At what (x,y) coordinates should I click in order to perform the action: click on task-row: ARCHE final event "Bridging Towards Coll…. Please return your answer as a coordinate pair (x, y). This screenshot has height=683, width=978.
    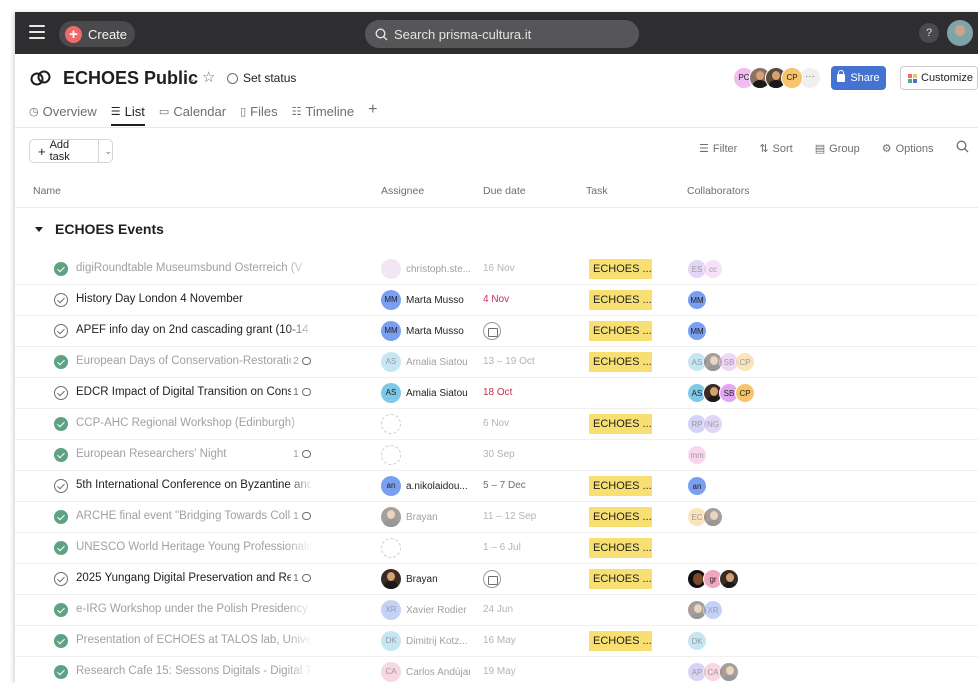
    Looking at the image, I should click on (496, 517).